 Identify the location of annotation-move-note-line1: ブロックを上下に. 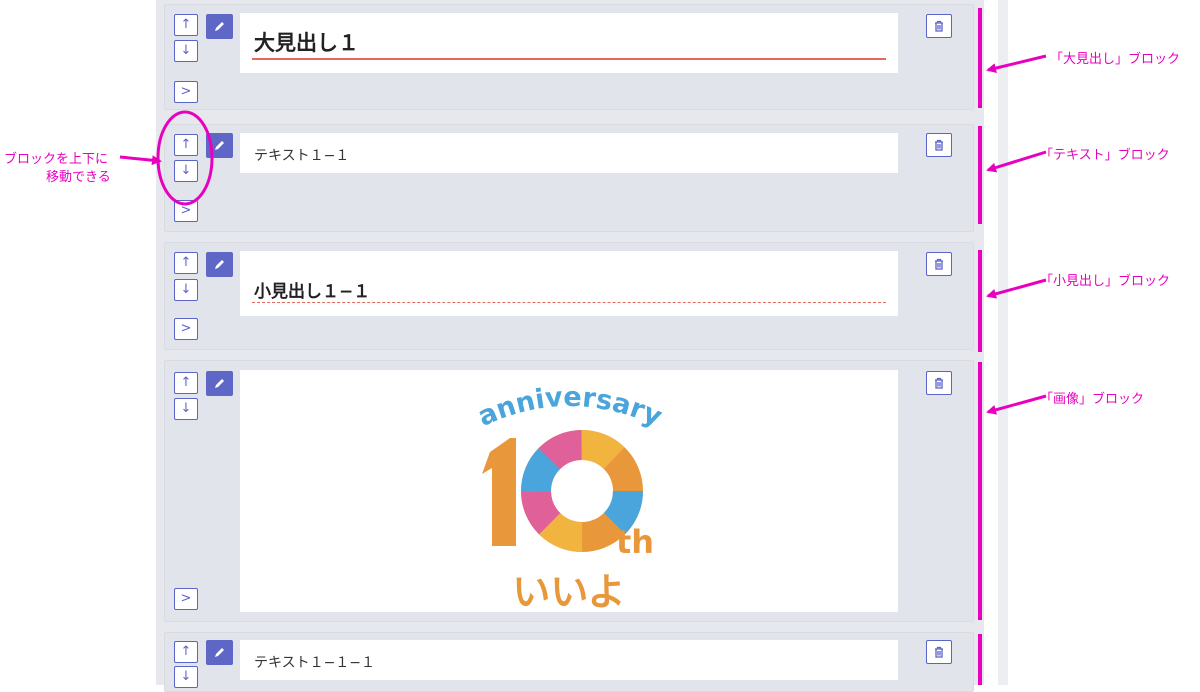
(56, 159).